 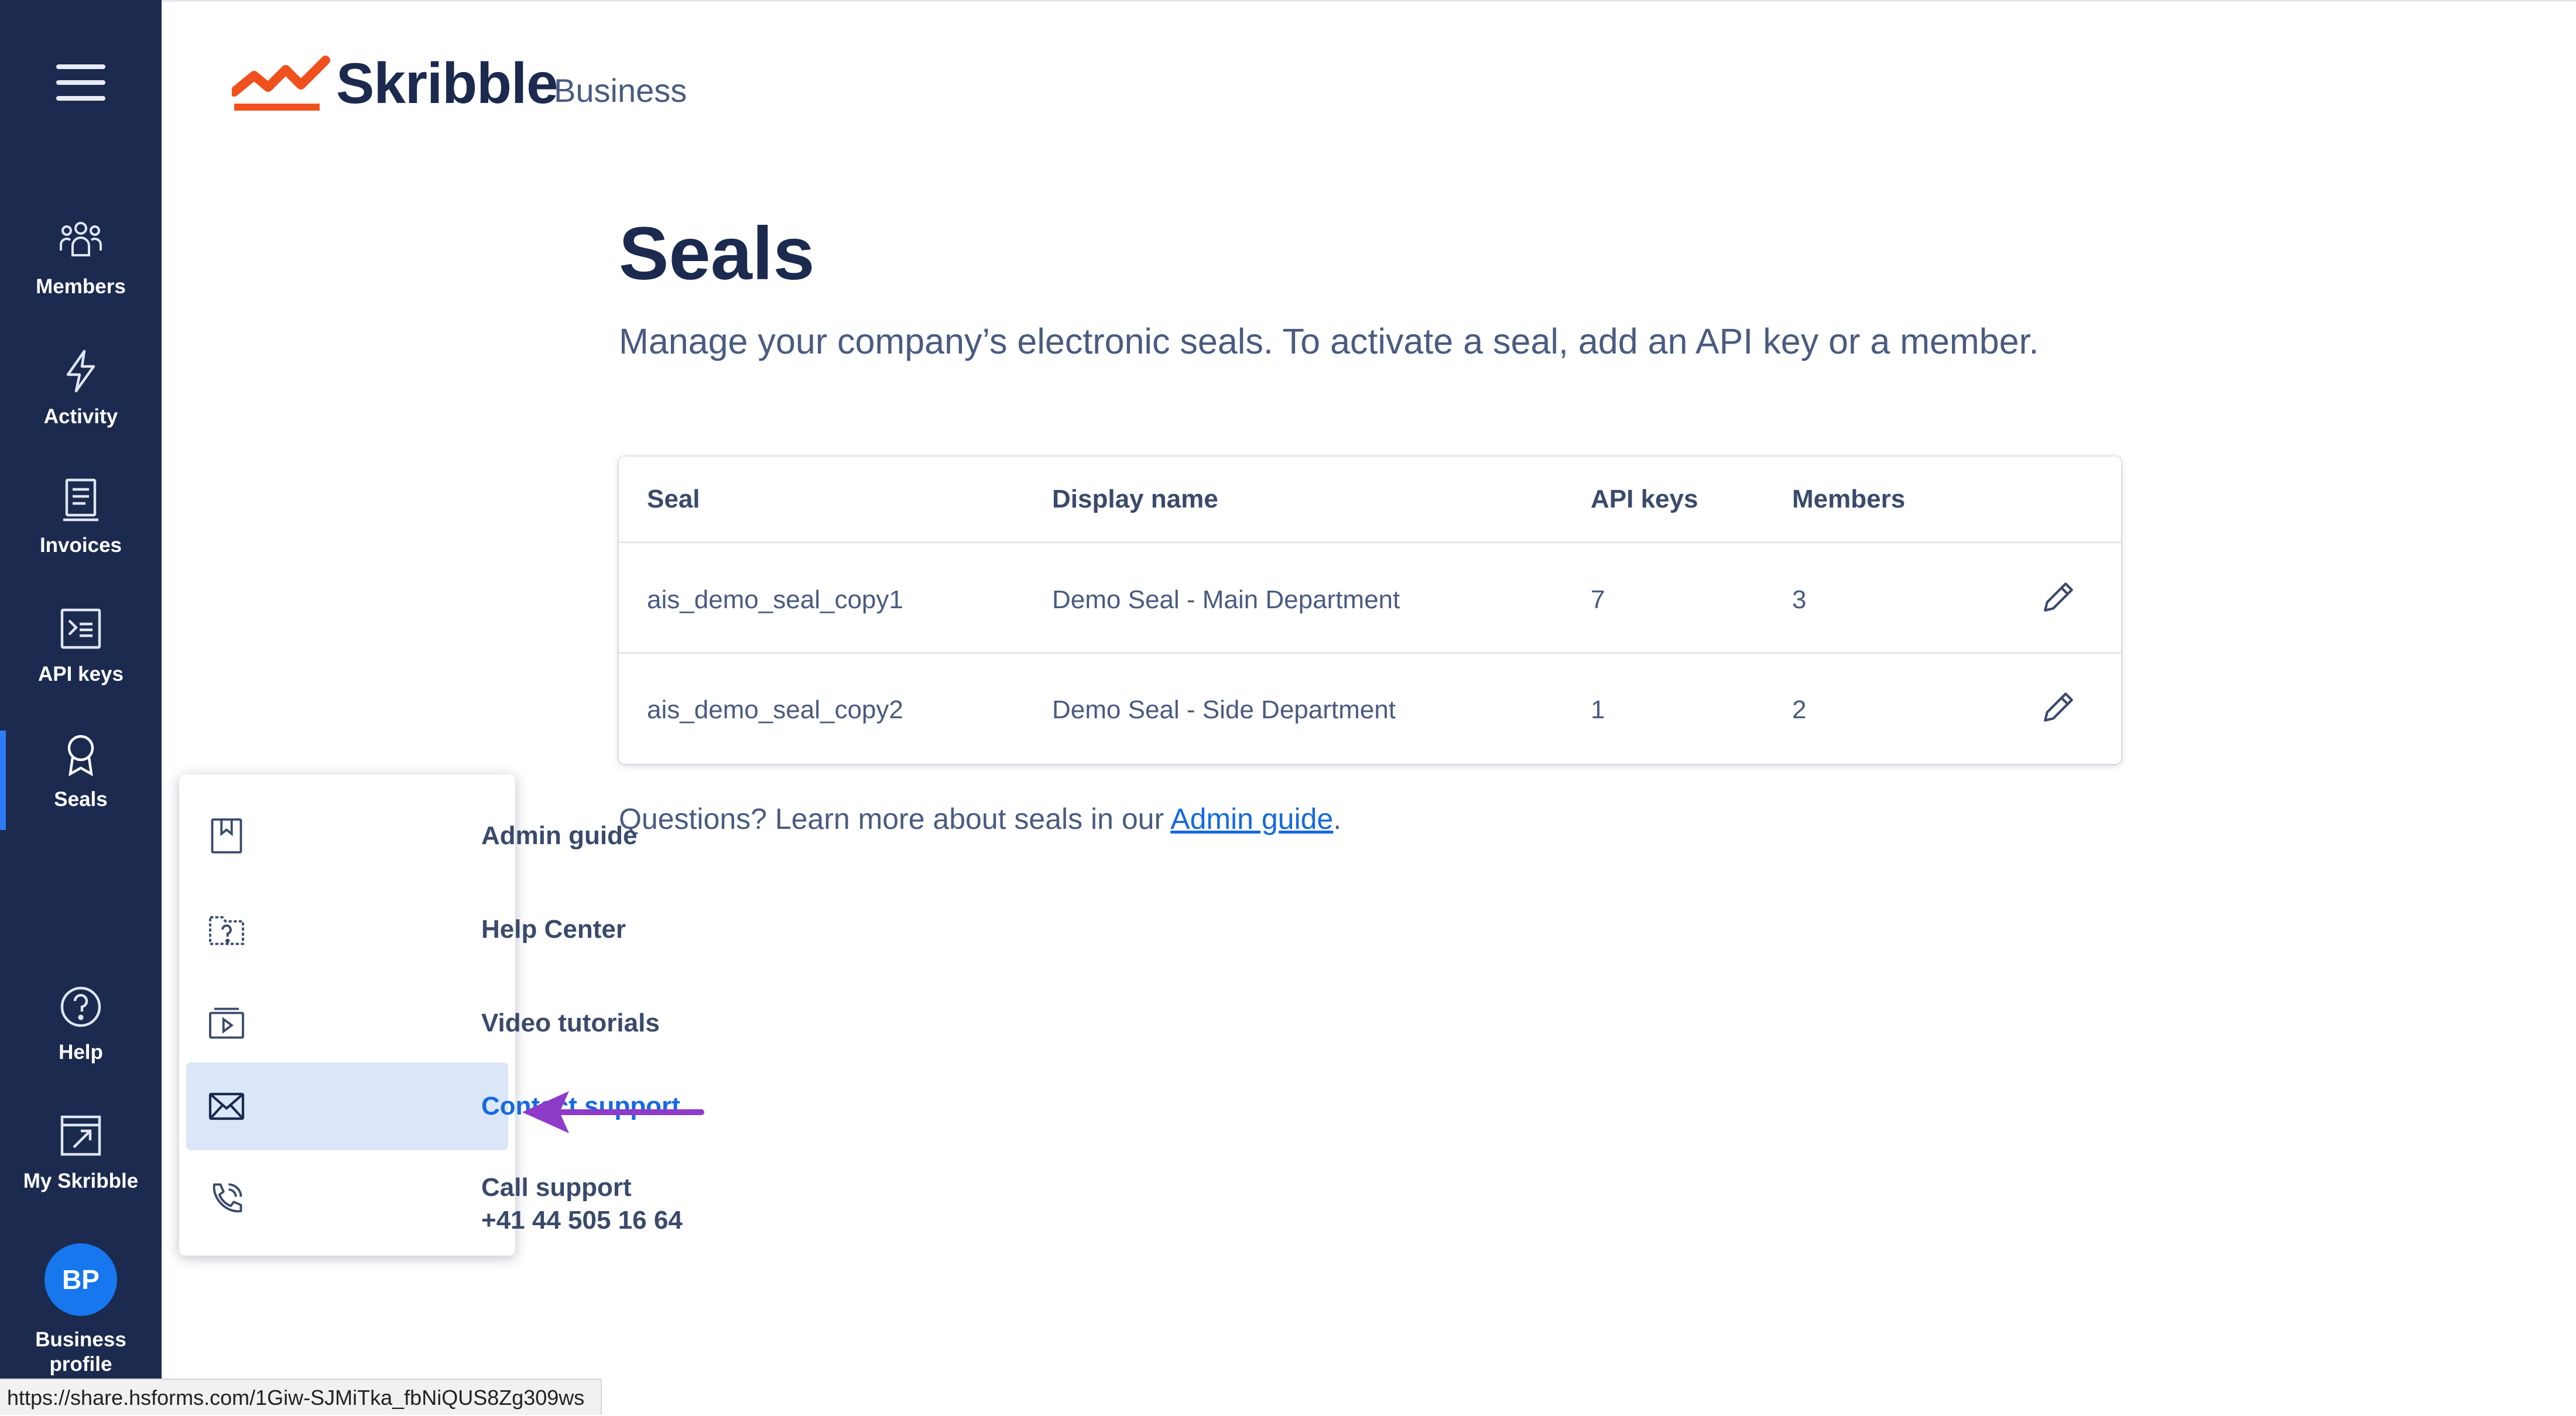 What do you see at coordinates (1598, 709) in the screenshot?
I see `cell-api-keys: 1` at bounding box center [1598, 709].